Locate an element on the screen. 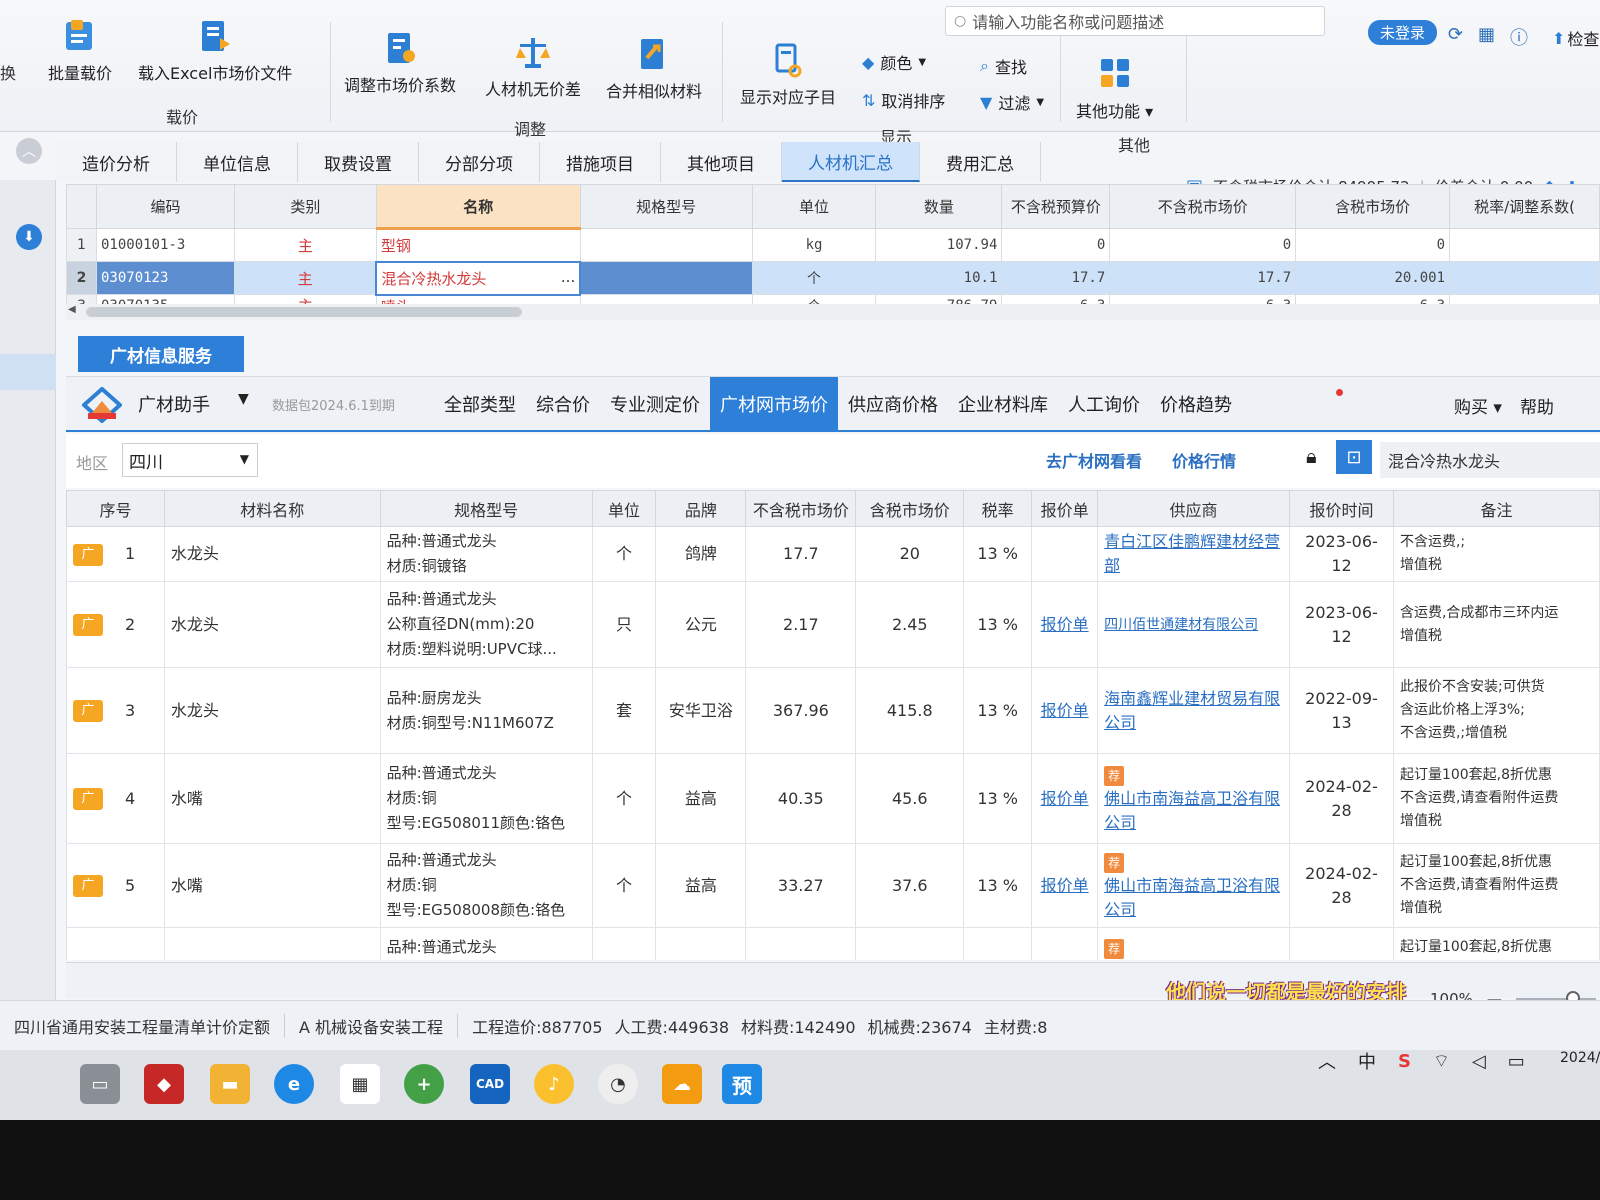 The width and height of the screenshot is (1600, 1200). unlock-icon: ⊡ is located at coordinates (1354, 457).